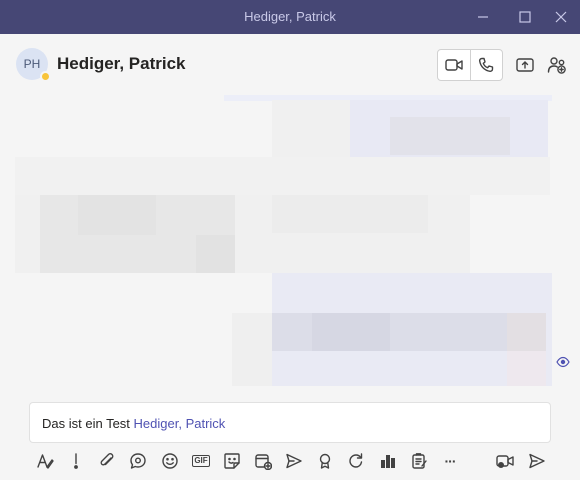  I want to click on calendar-add-icon, so click(263, 462).